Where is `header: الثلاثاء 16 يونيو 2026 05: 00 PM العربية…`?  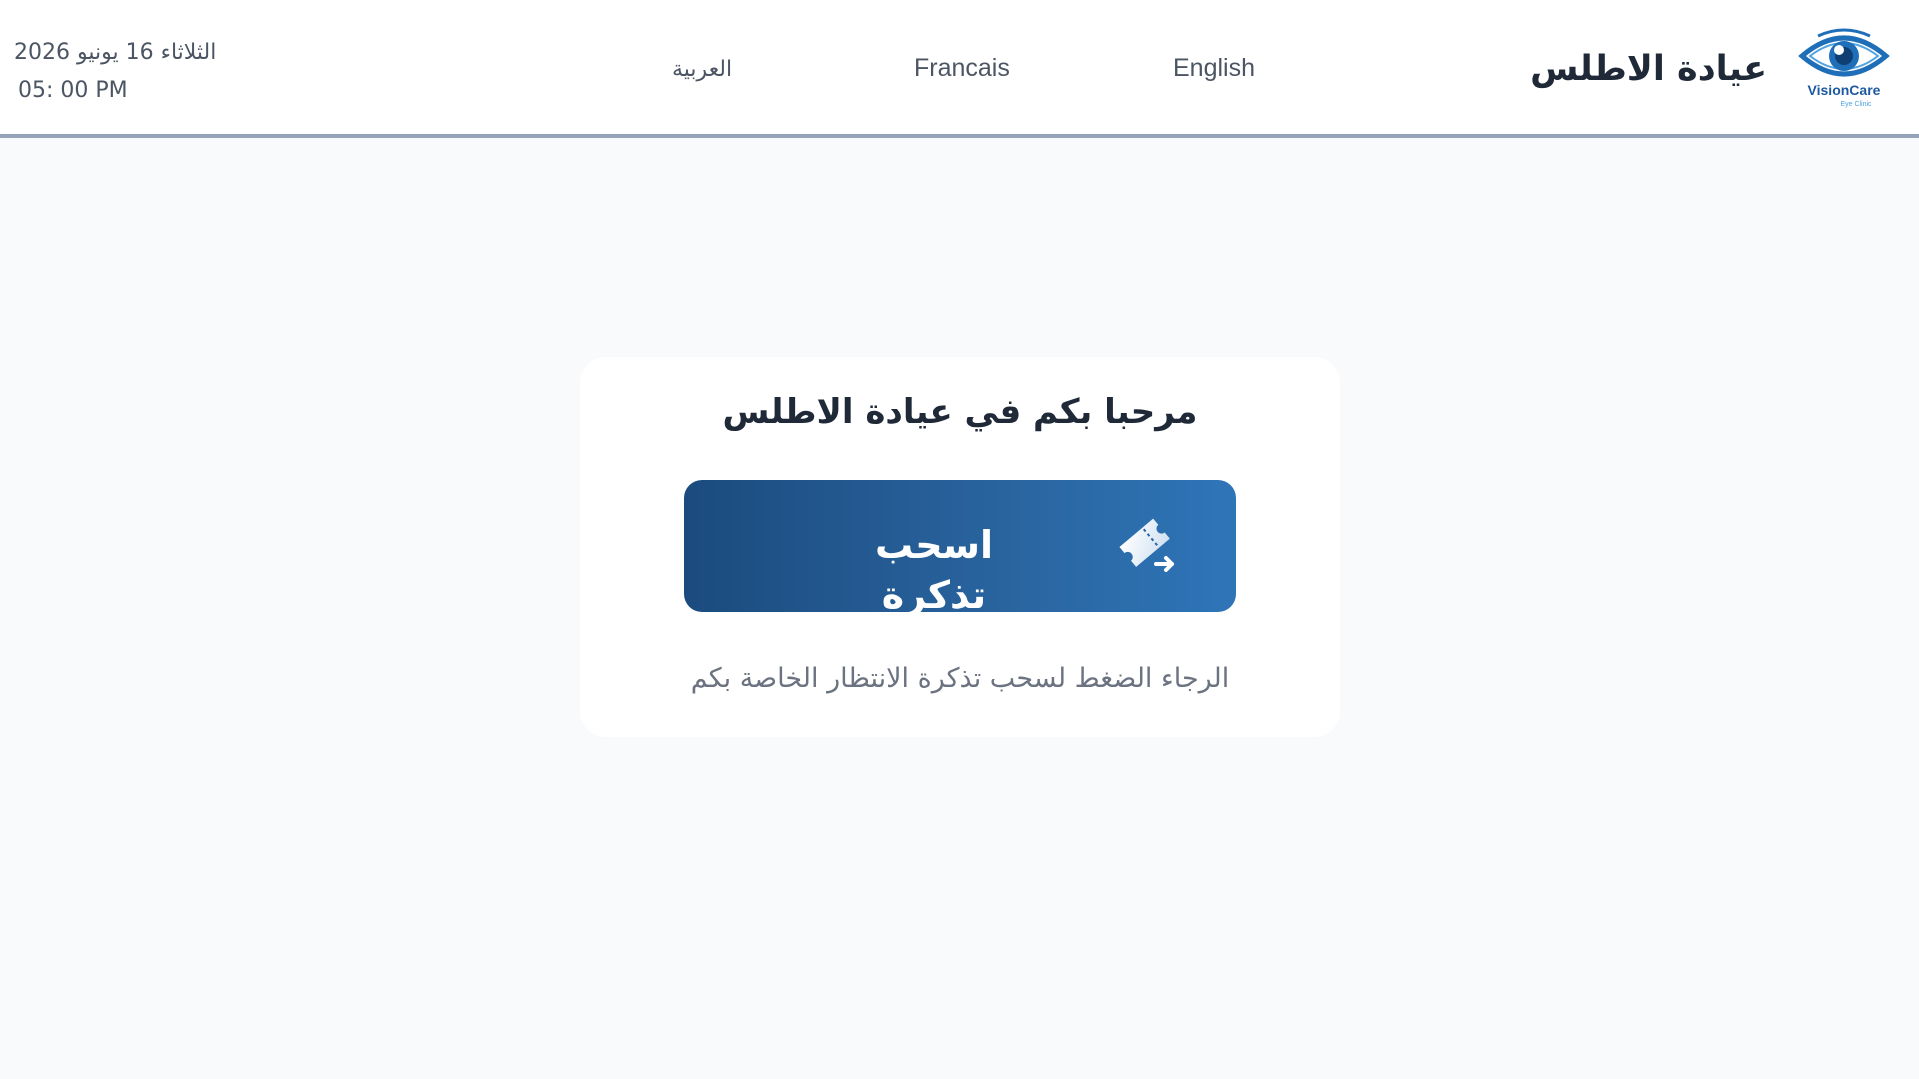
header: الثلاثاء 16 يونيو 2026 05: 00 PM العربية… is located at coordinates (959, 69).